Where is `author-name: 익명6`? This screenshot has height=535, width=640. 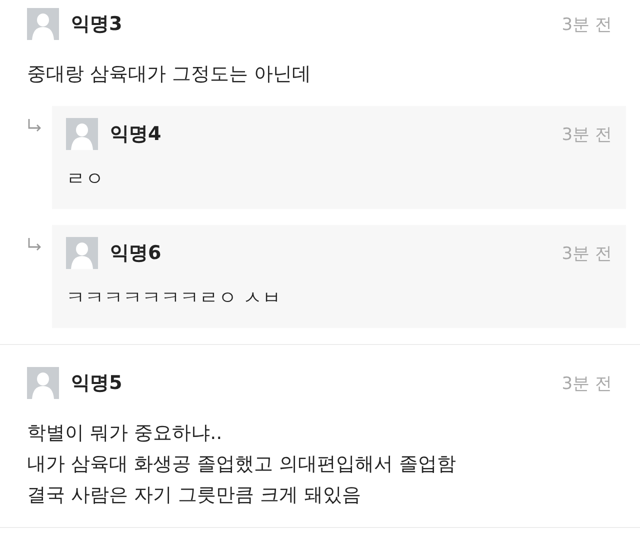 author-name: 익명6 is located at coordinates (136, 253).